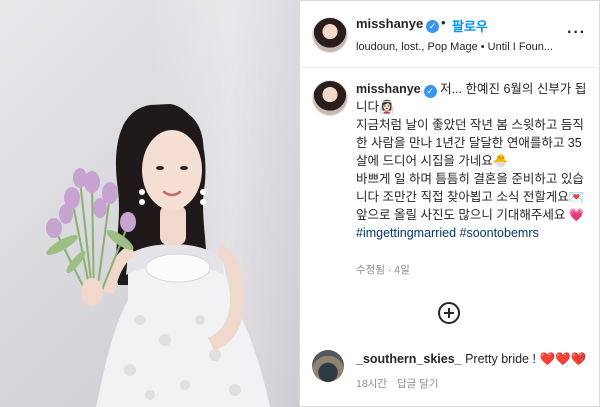  I want to click on commenter-username: _southern_skies_, so click(409, 359).